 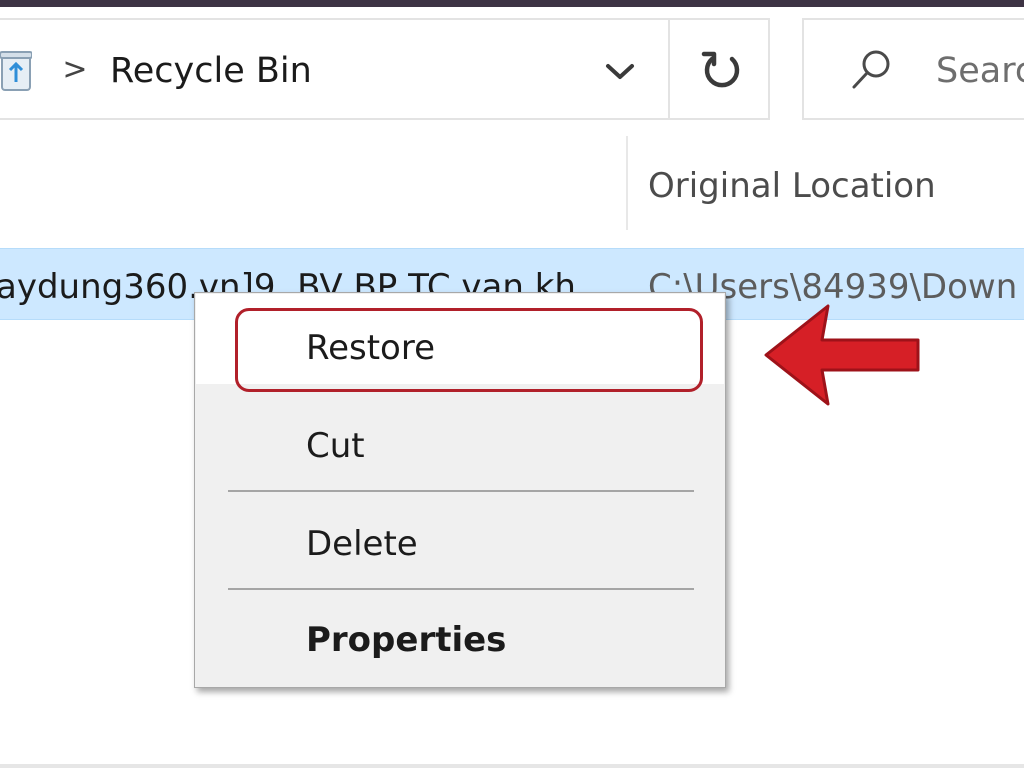 I want to click on menu-item-delete: Delete, so click(x=362, y=544).